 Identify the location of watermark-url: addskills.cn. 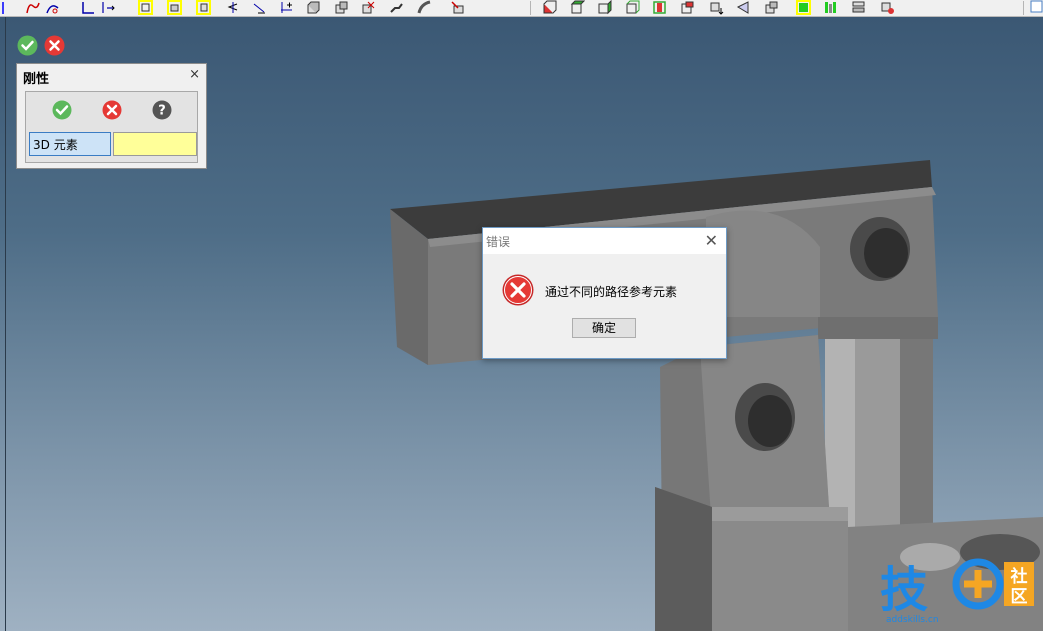
(912, 620).